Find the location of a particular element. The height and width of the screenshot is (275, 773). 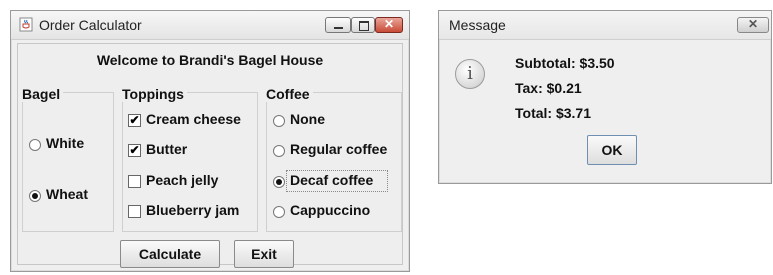

calculate-button: Calculate is located at coordinates (170, 254).